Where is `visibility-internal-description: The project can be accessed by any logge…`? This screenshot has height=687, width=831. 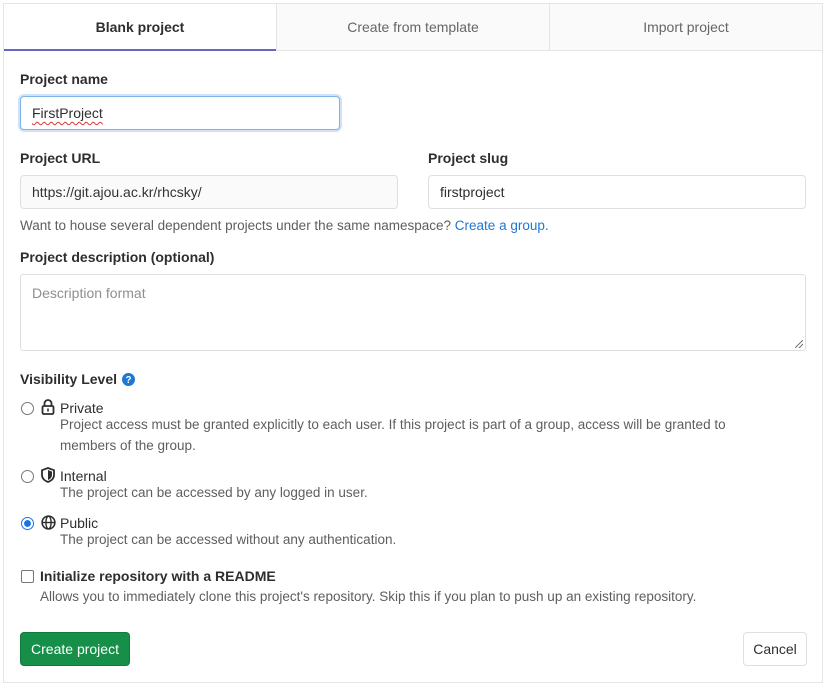 visibility-internal-description: The project can be accessed by any logge… is located at coordinates (214, 492).